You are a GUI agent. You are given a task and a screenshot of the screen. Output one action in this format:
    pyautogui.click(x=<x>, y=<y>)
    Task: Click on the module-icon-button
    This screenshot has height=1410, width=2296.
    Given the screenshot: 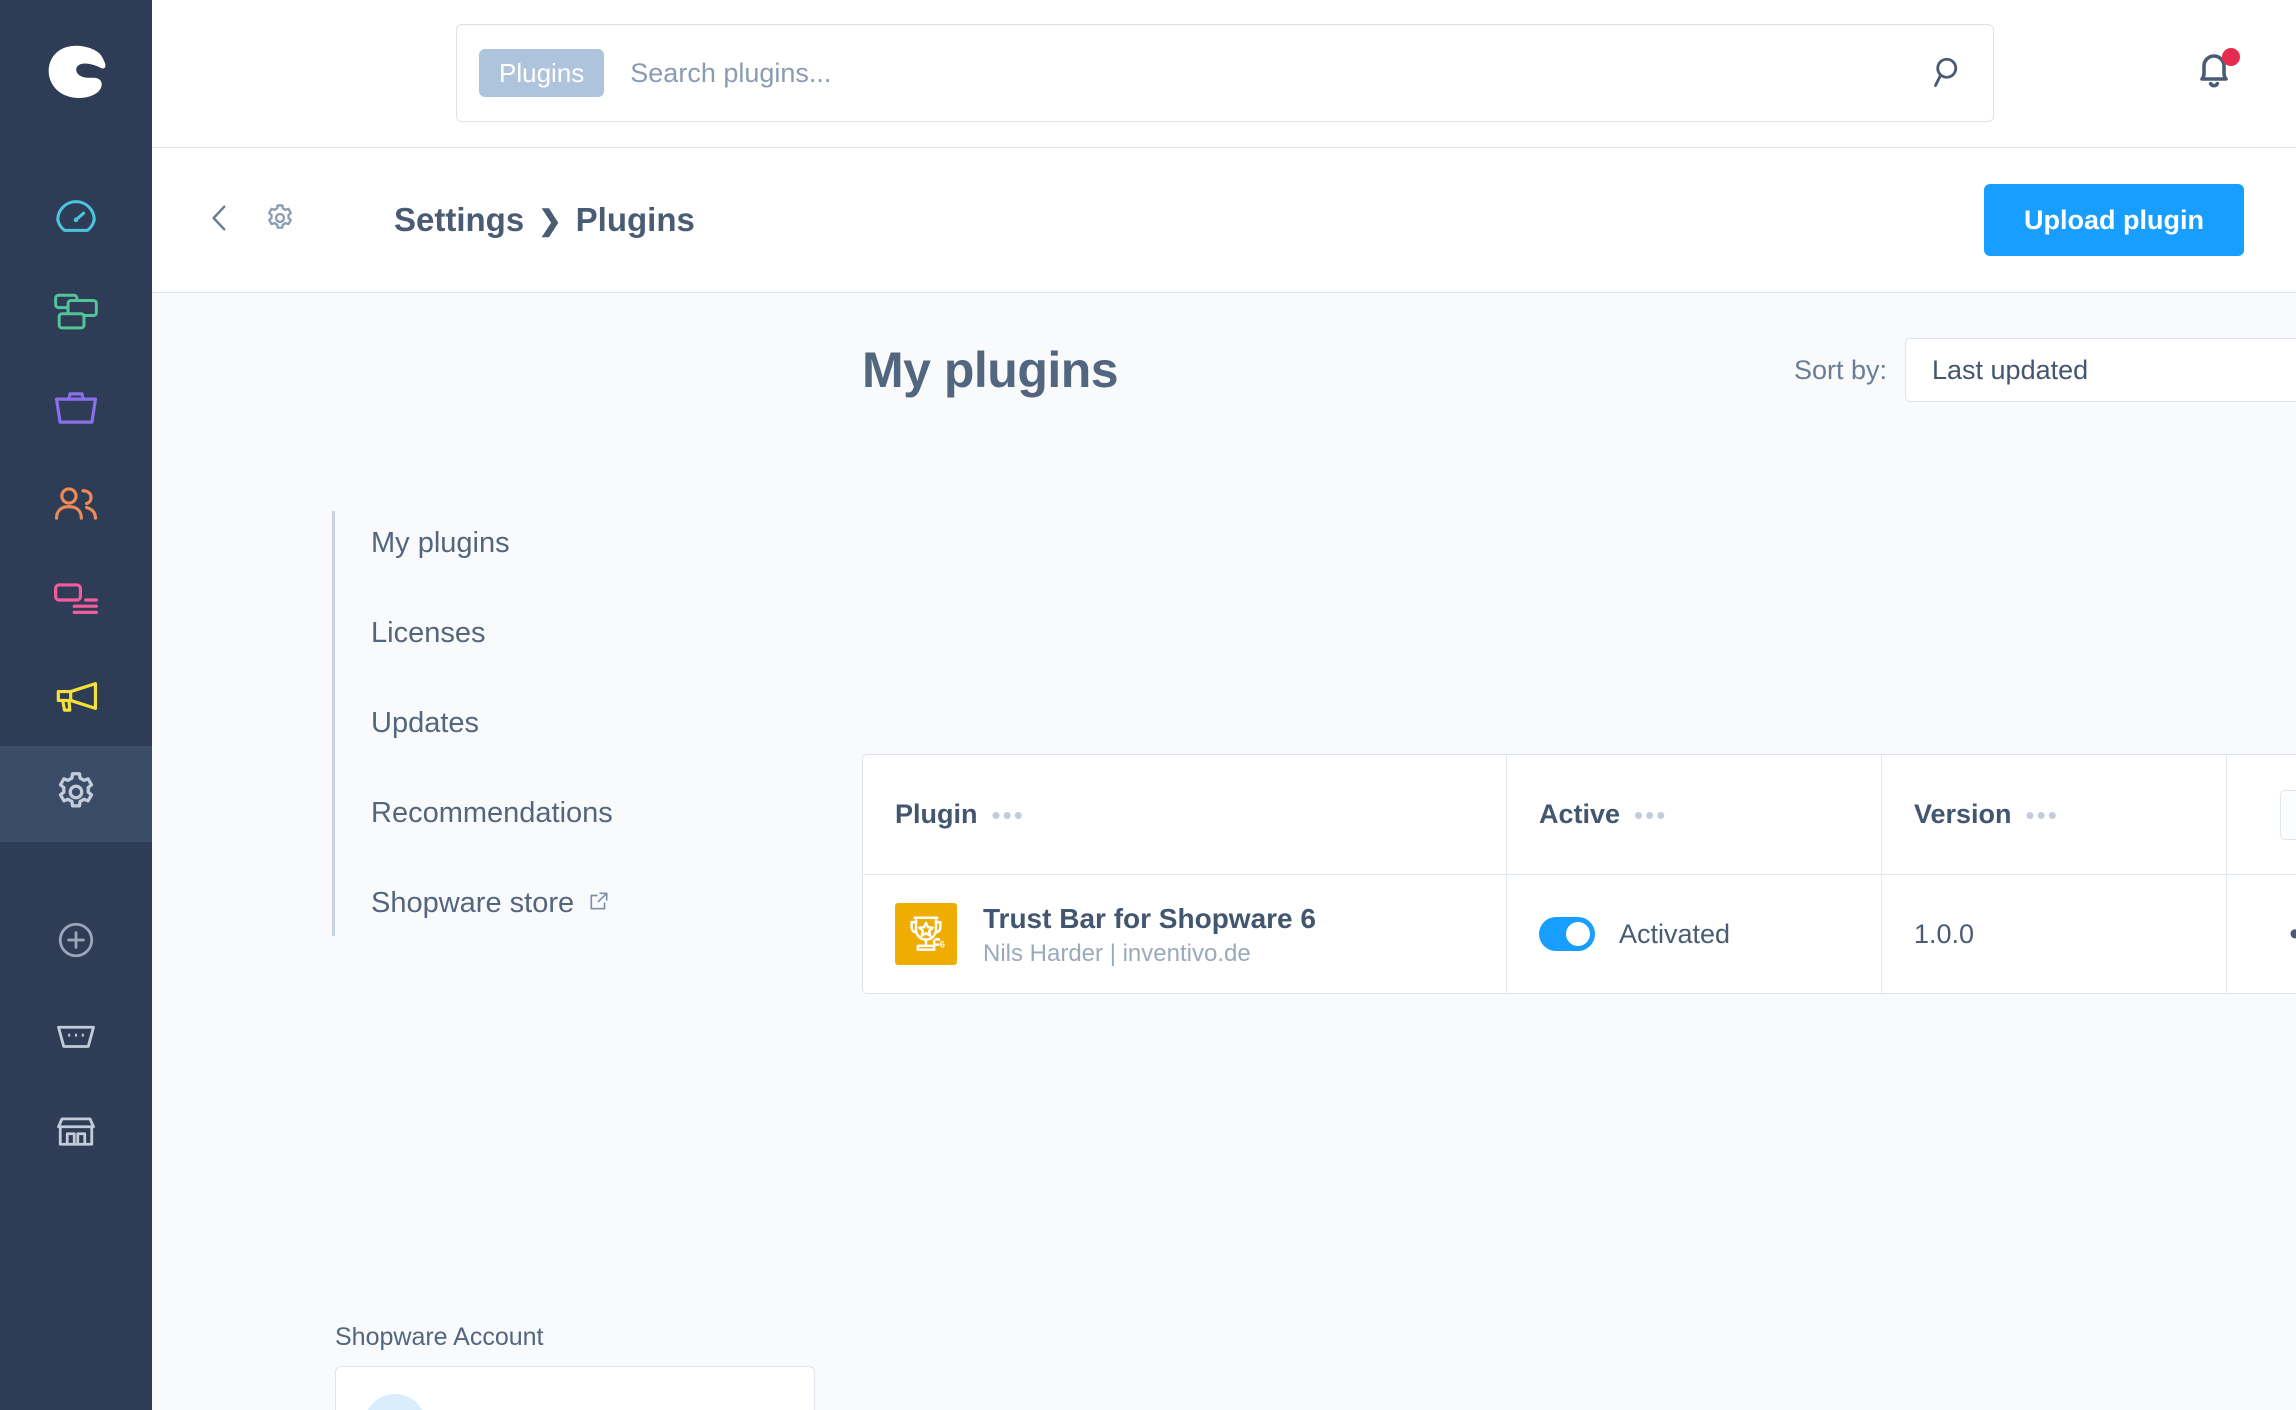 What is the action you would take?
    pyautogui.click(x=280, y=220)
    